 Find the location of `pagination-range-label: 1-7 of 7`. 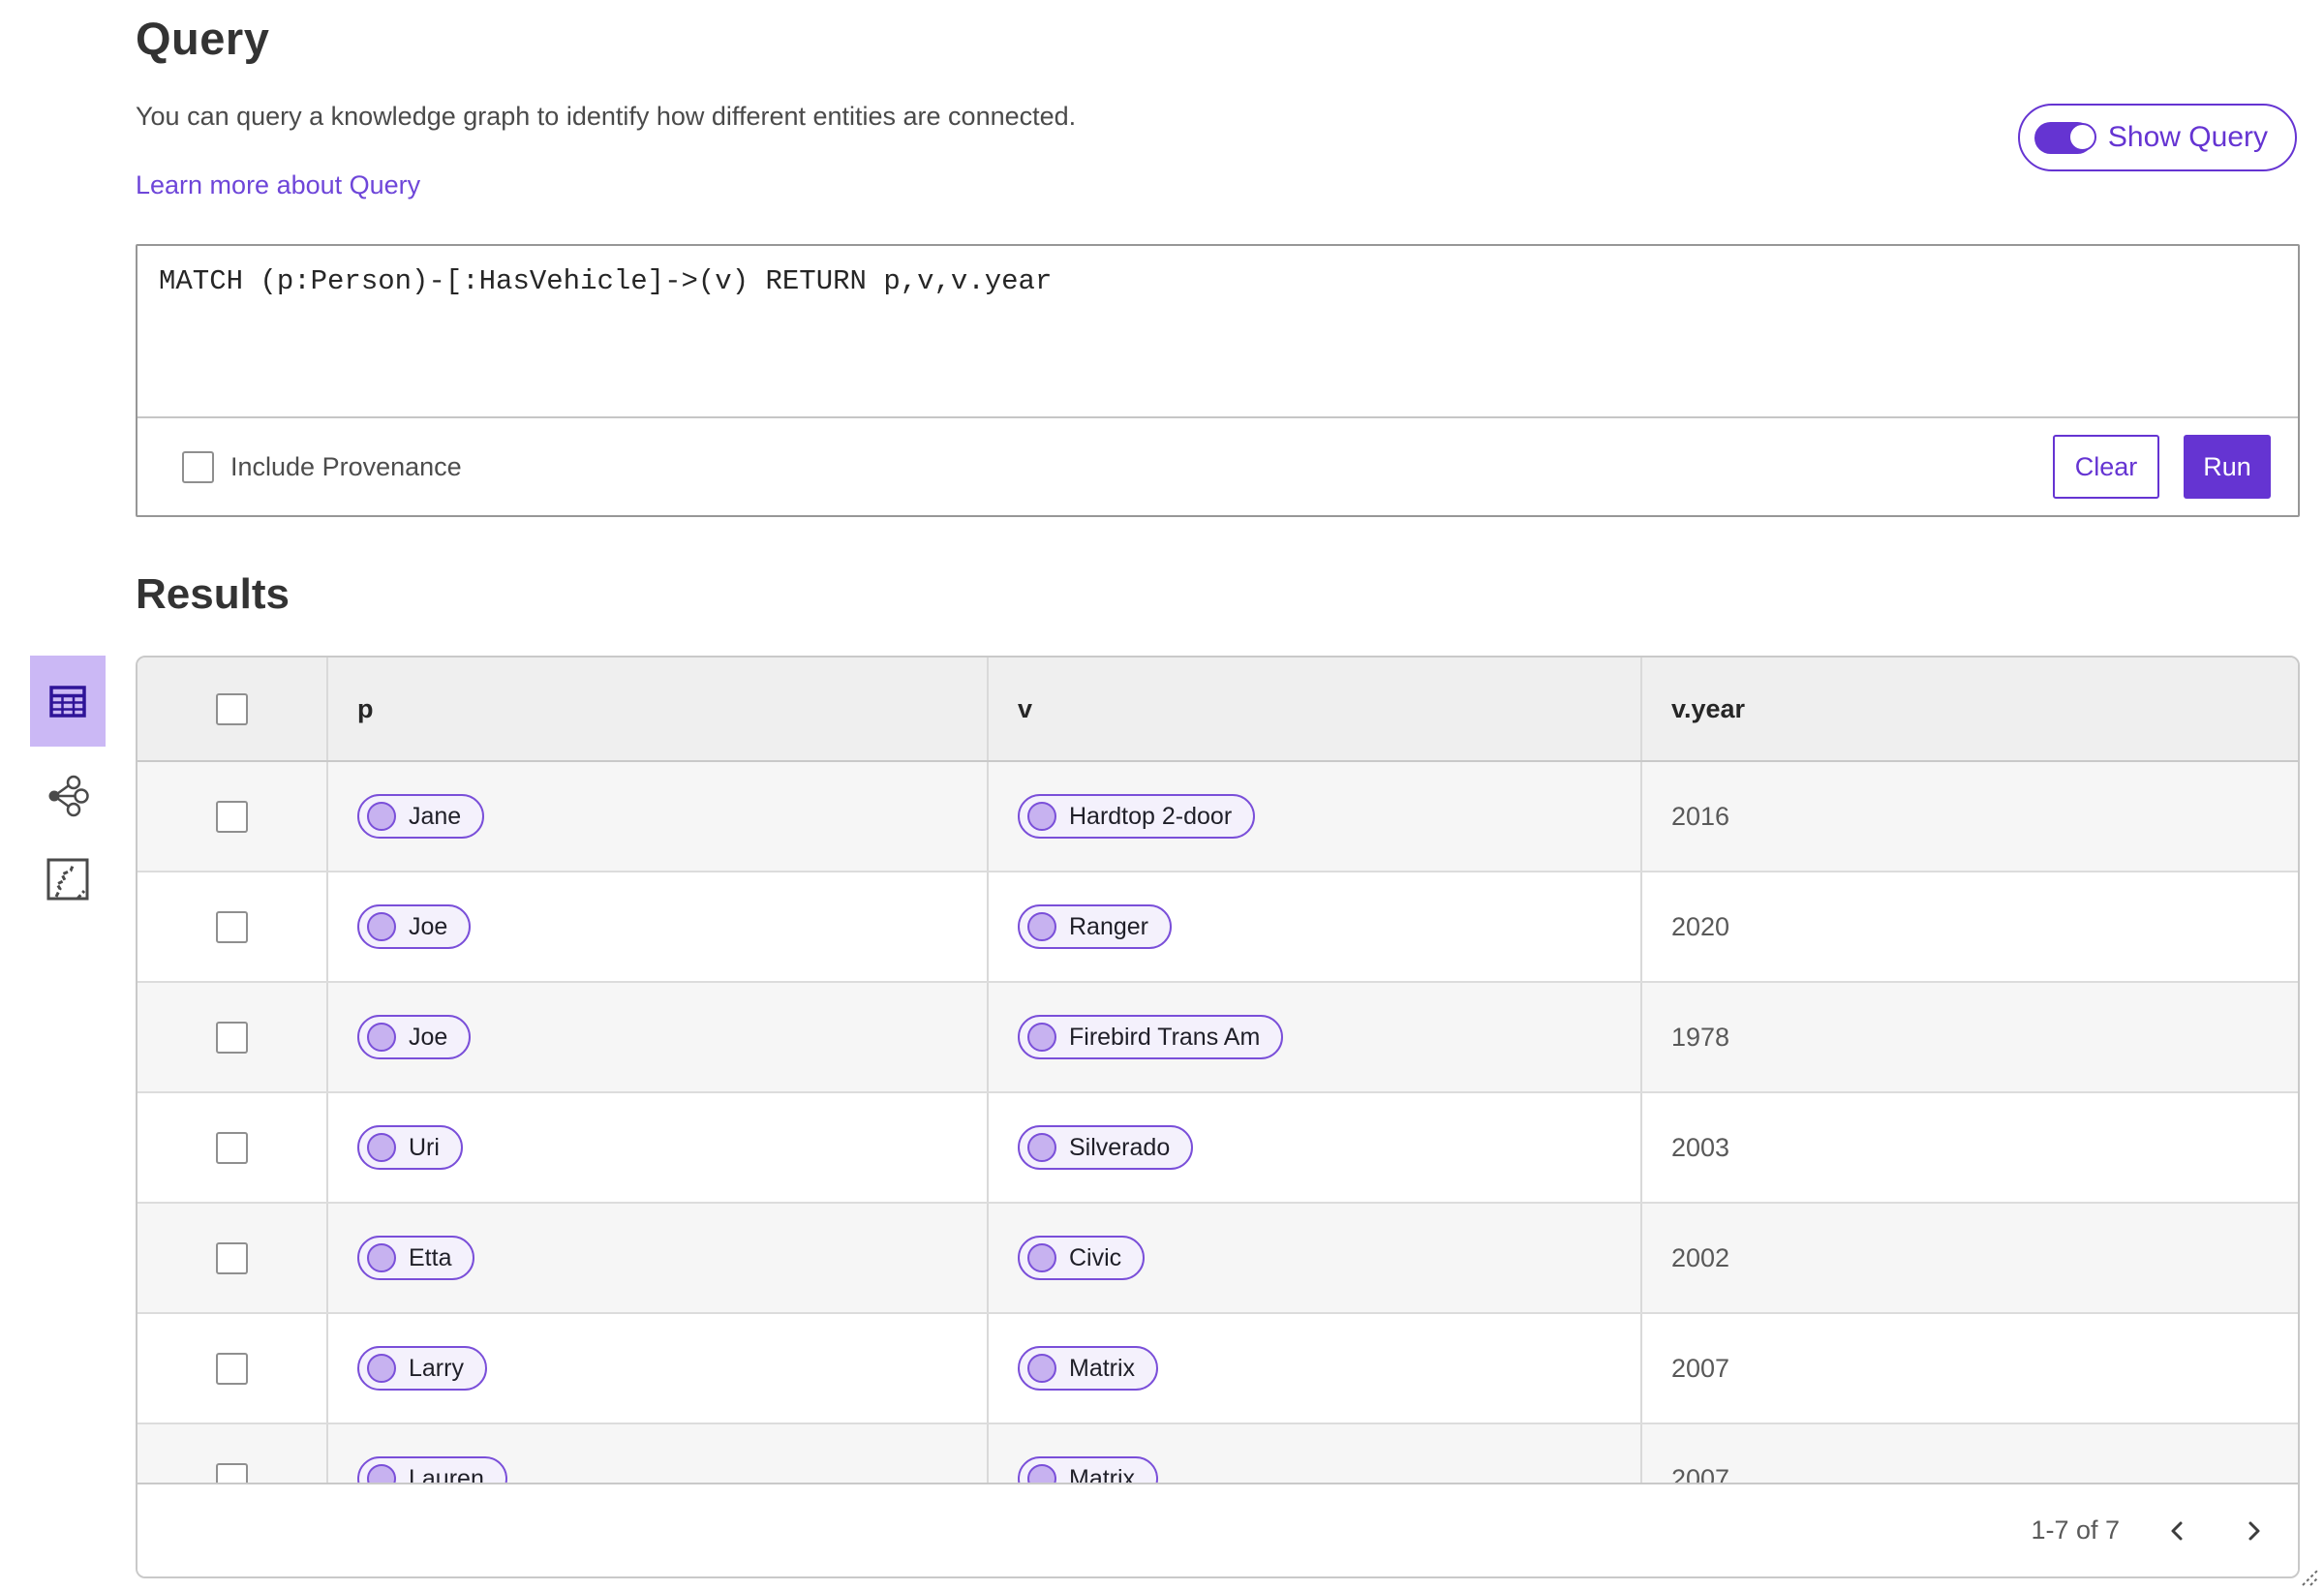

pagination-range-label: 1-7 of 7 is located at coordinates (2076, 1530).